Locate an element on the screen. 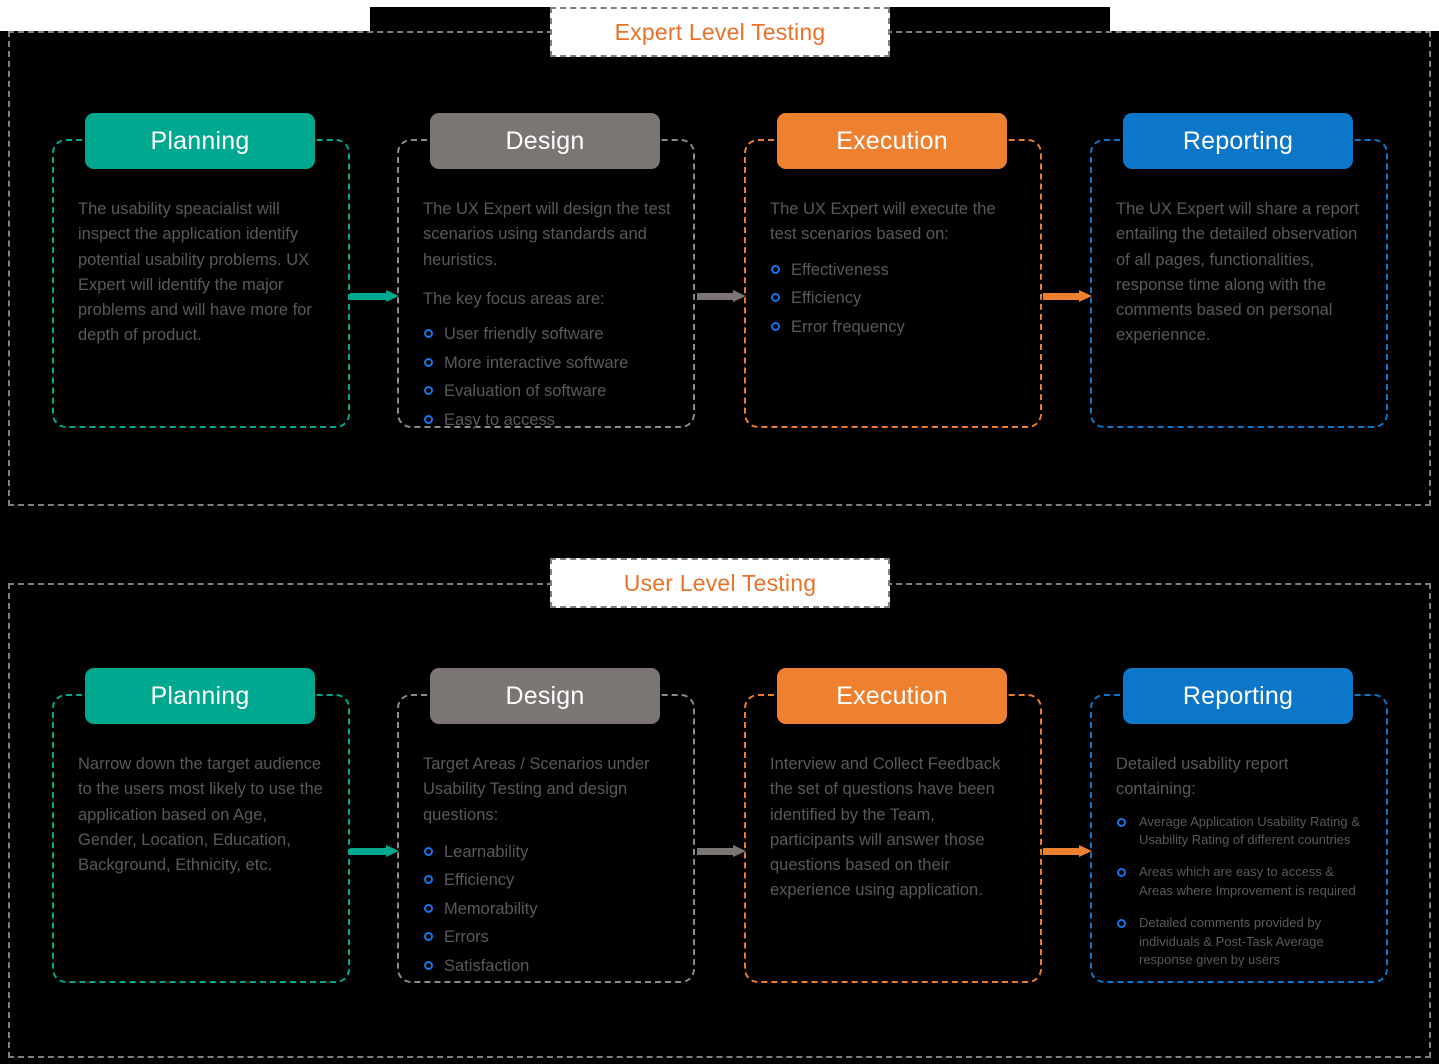 The width and height of the screenshot is (1439, 1064). list-item-label: Error frequency is located at coordinates (848, 326).